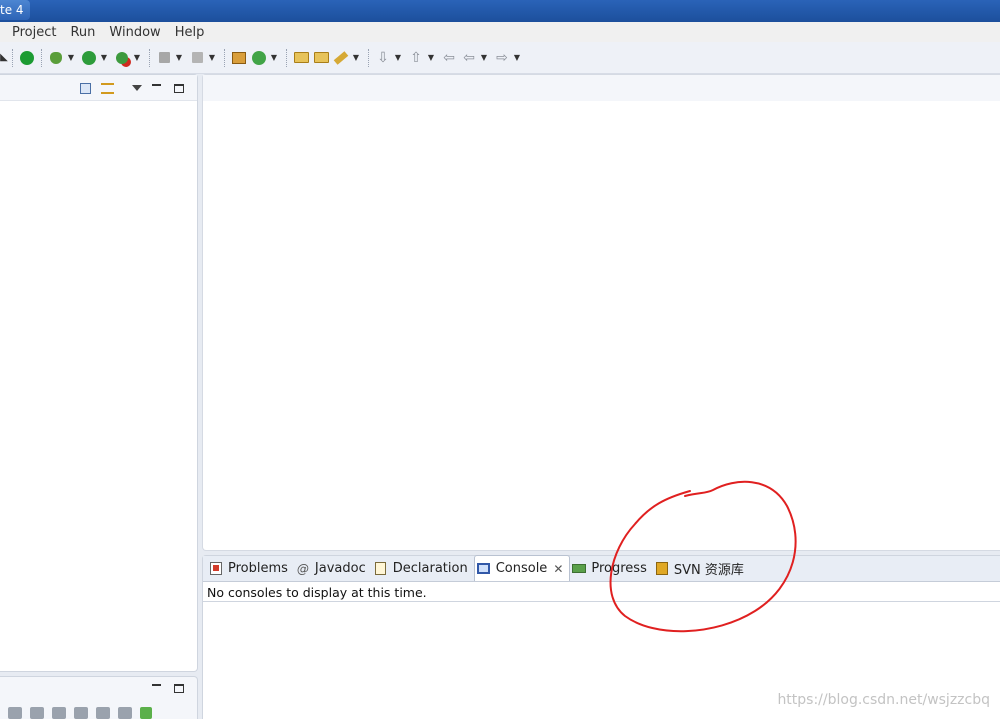 This screenshot has width=1000, height=719. Describe the element at coordinates (56, 58) in the screenshot. I see `debug-icon` at that location.